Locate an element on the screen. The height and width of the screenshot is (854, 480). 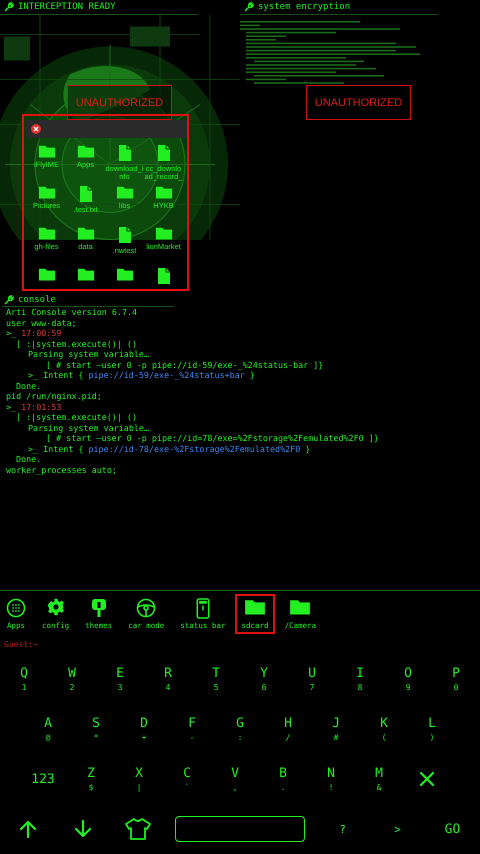
key: GO is located at coordinates (452, 829).